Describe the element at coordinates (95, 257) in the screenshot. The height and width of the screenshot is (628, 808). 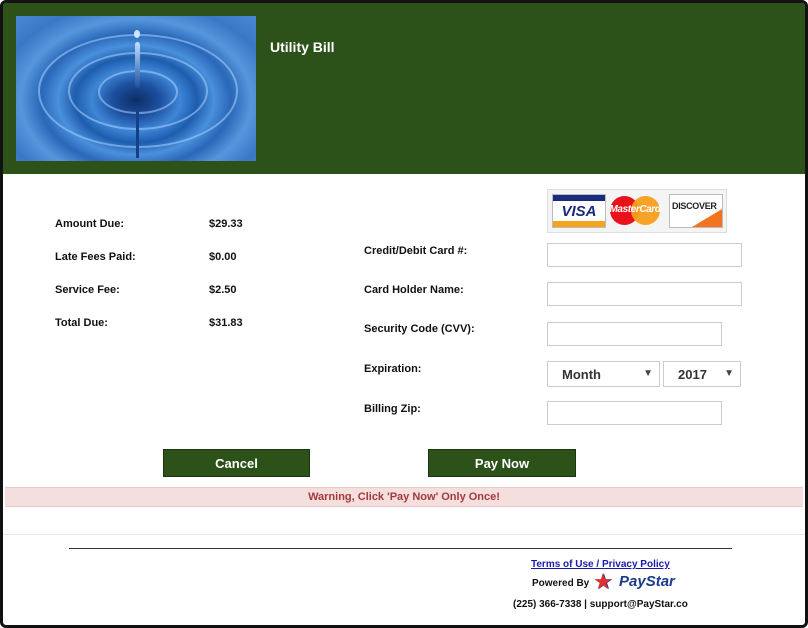
I see `late-fees-label: Late Fees Paid:` at that location.